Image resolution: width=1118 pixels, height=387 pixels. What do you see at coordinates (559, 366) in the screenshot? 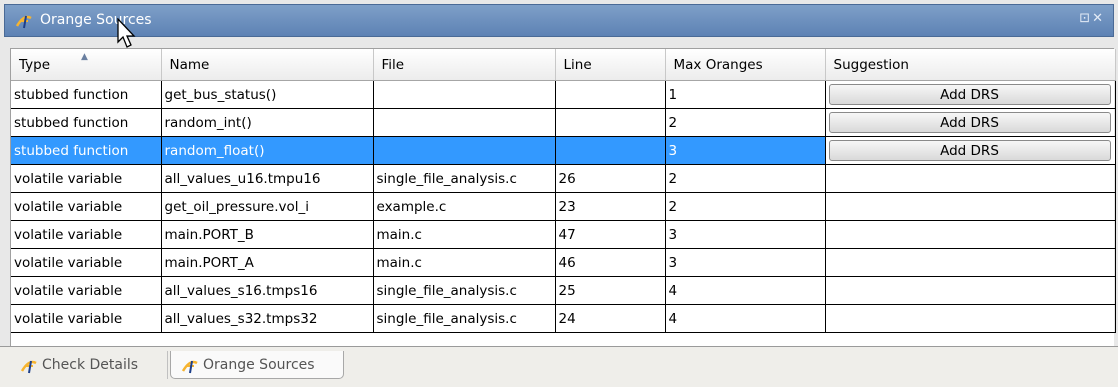
I see `panel-tab-bar: Check Details Orange Sources` at bounding box center [559, 366].